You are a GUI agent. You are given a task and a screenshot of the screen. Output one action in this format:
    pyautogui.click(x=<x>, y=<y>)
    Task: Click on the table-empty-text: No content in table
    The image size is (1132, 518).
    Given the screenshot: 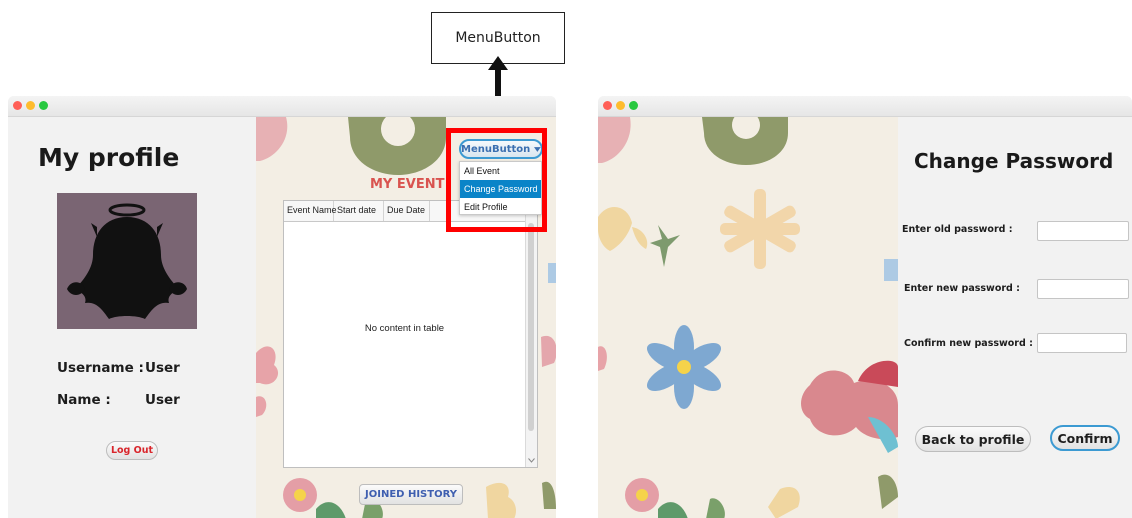 What is the action you would take?
    pyautogui.click(x=404, y=328)
    